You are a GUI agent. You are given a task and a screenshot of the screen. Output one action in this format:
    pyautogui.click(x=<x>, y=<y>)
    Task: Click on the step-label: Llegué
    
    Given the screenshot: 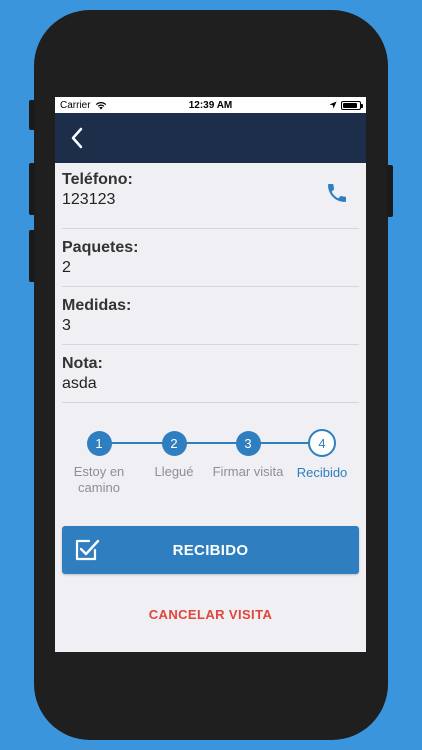 What is the action you would take?
    pyautogui.click(x=174, y=471)
    